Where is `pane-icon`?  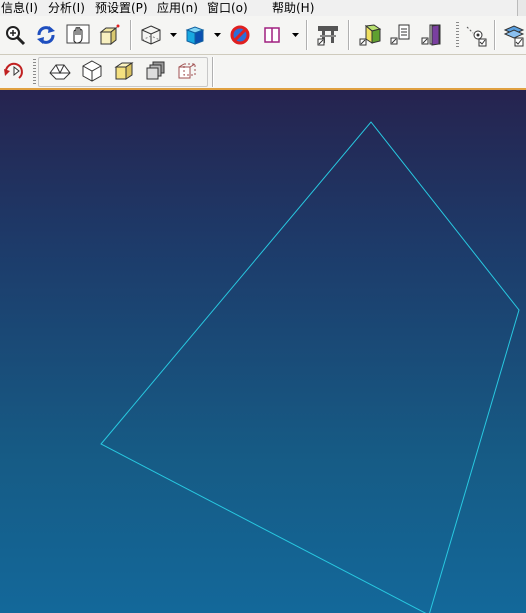 pane-icon is located at coordinates (272, 35).